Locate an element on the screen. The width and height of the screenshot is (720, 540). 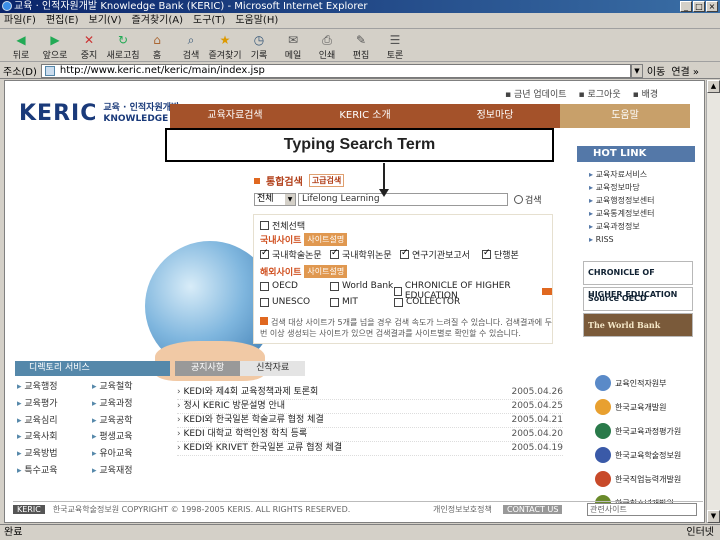
home-button: ⌂ 홈 is located at coordinates (157, 46).